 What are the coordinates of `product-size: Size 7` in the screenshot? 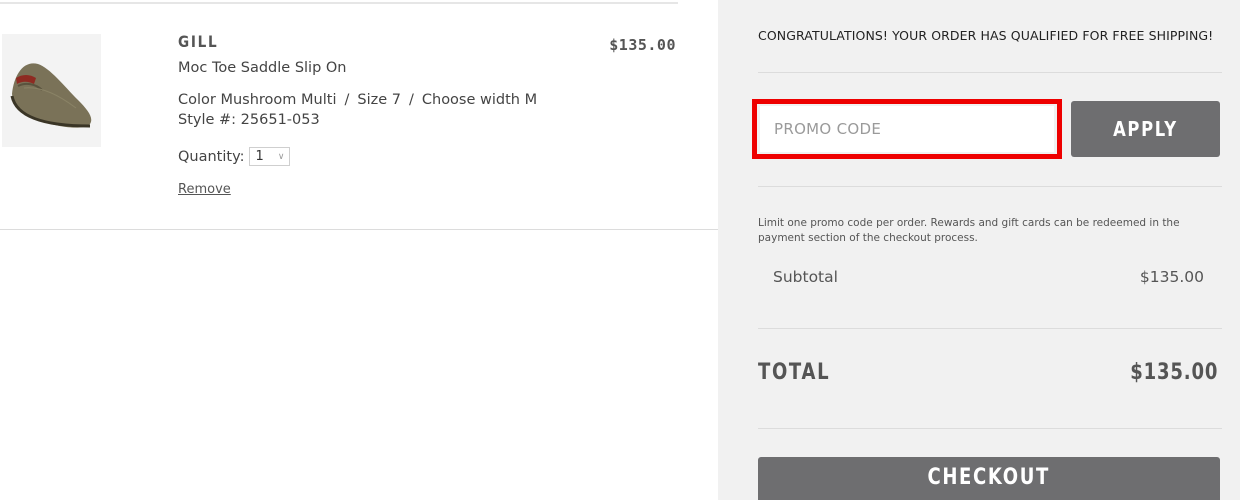 It's located at (379, 100).